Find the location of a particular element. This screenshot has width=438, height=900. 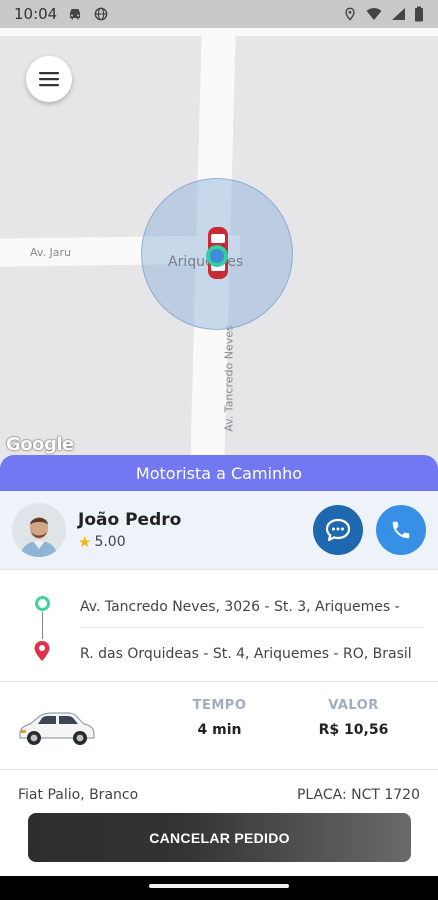

google-logo: Google is located at coordinates (40, 444).